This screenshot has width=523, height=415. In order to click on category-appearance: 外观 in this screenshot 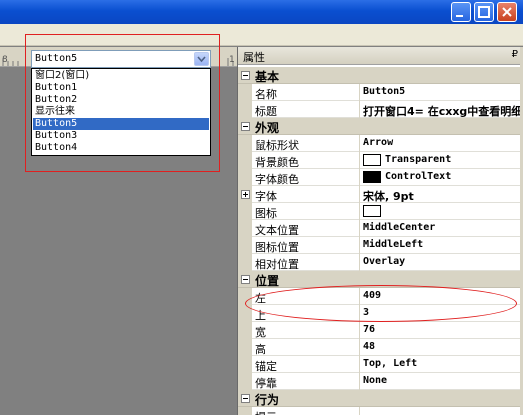, I will do `click(380, 126)`.